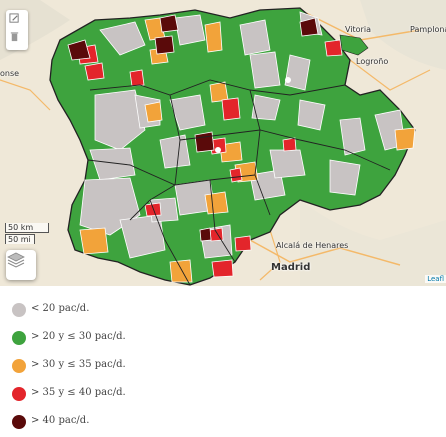 The image size is (446, 437). What do you see at coordinates (16, 260) in the screenshot?
I see `layers-icon` at bounding box center [16, 260].